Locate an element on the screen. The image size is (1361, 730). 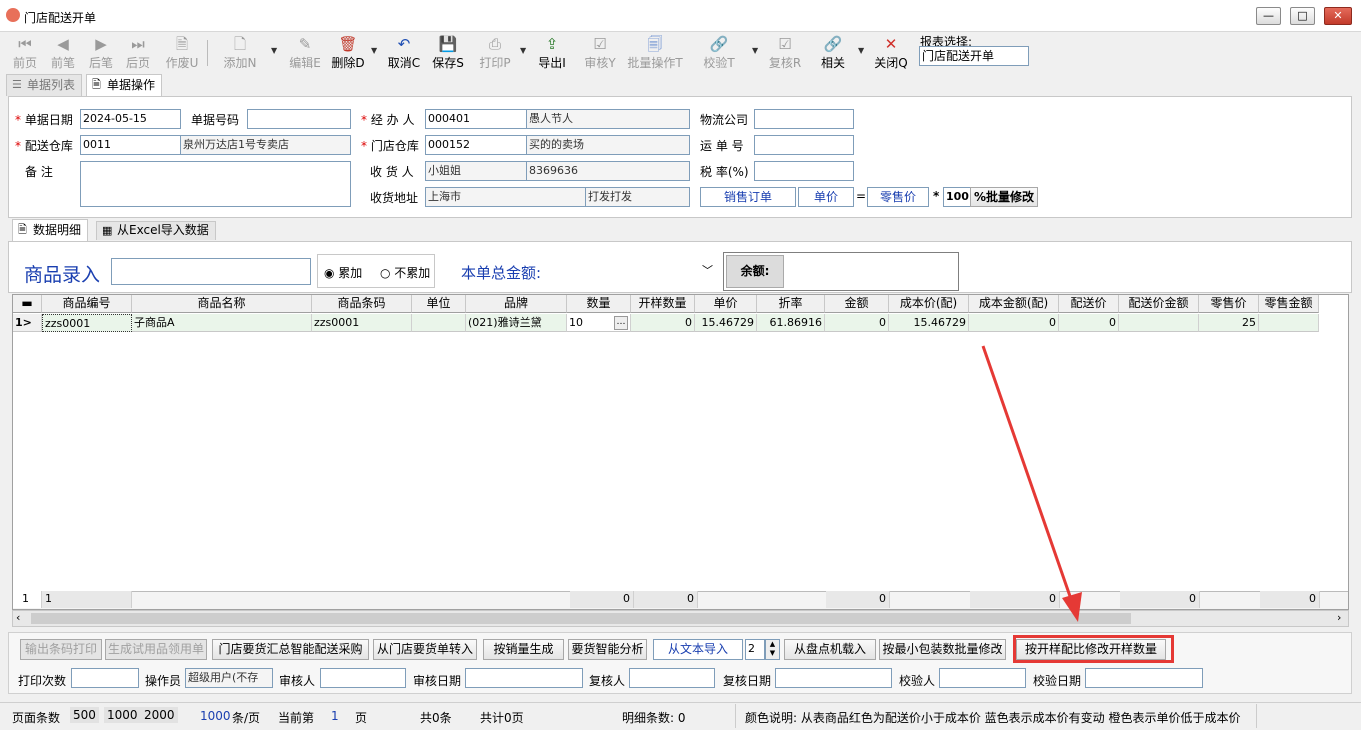
rechecker-field is located at coordinates (672, 678).